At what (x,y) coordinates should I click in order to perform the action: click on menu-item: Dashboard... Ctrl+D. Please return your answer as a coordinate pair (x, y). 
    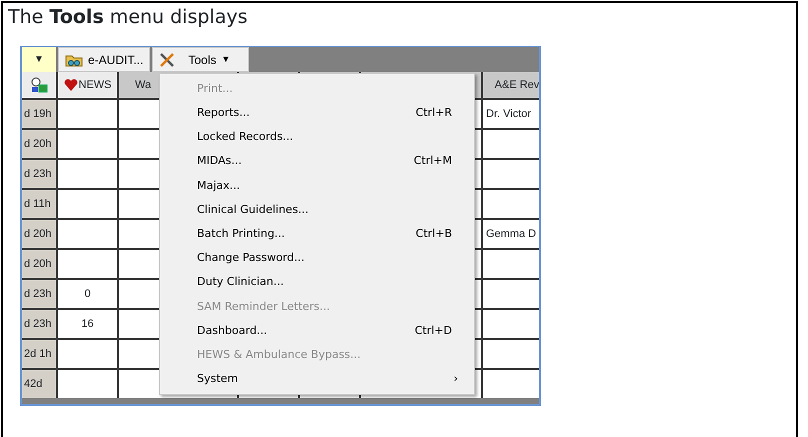
    Looking at the image, I should click on (317, 331).